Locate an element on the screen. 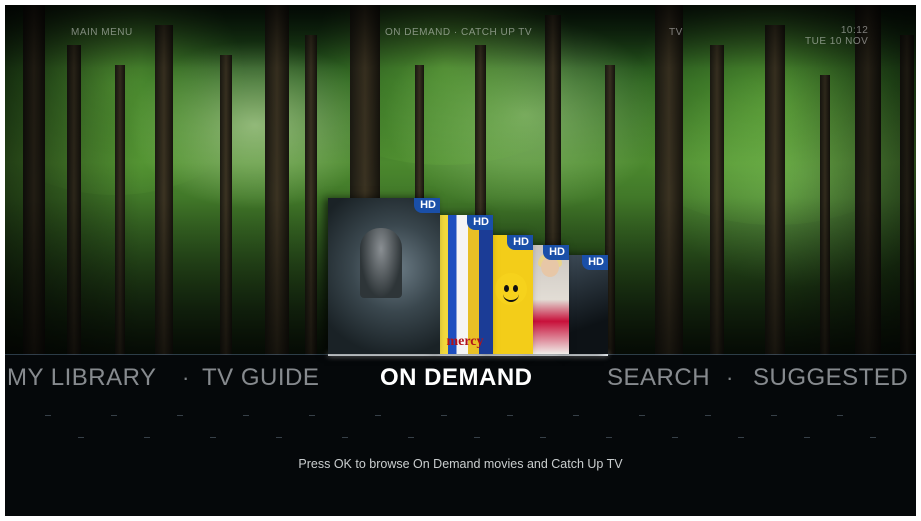 This screenshot has width=921, height=521. menu-item-search: SEARCH is located at coordinates (658, 378).